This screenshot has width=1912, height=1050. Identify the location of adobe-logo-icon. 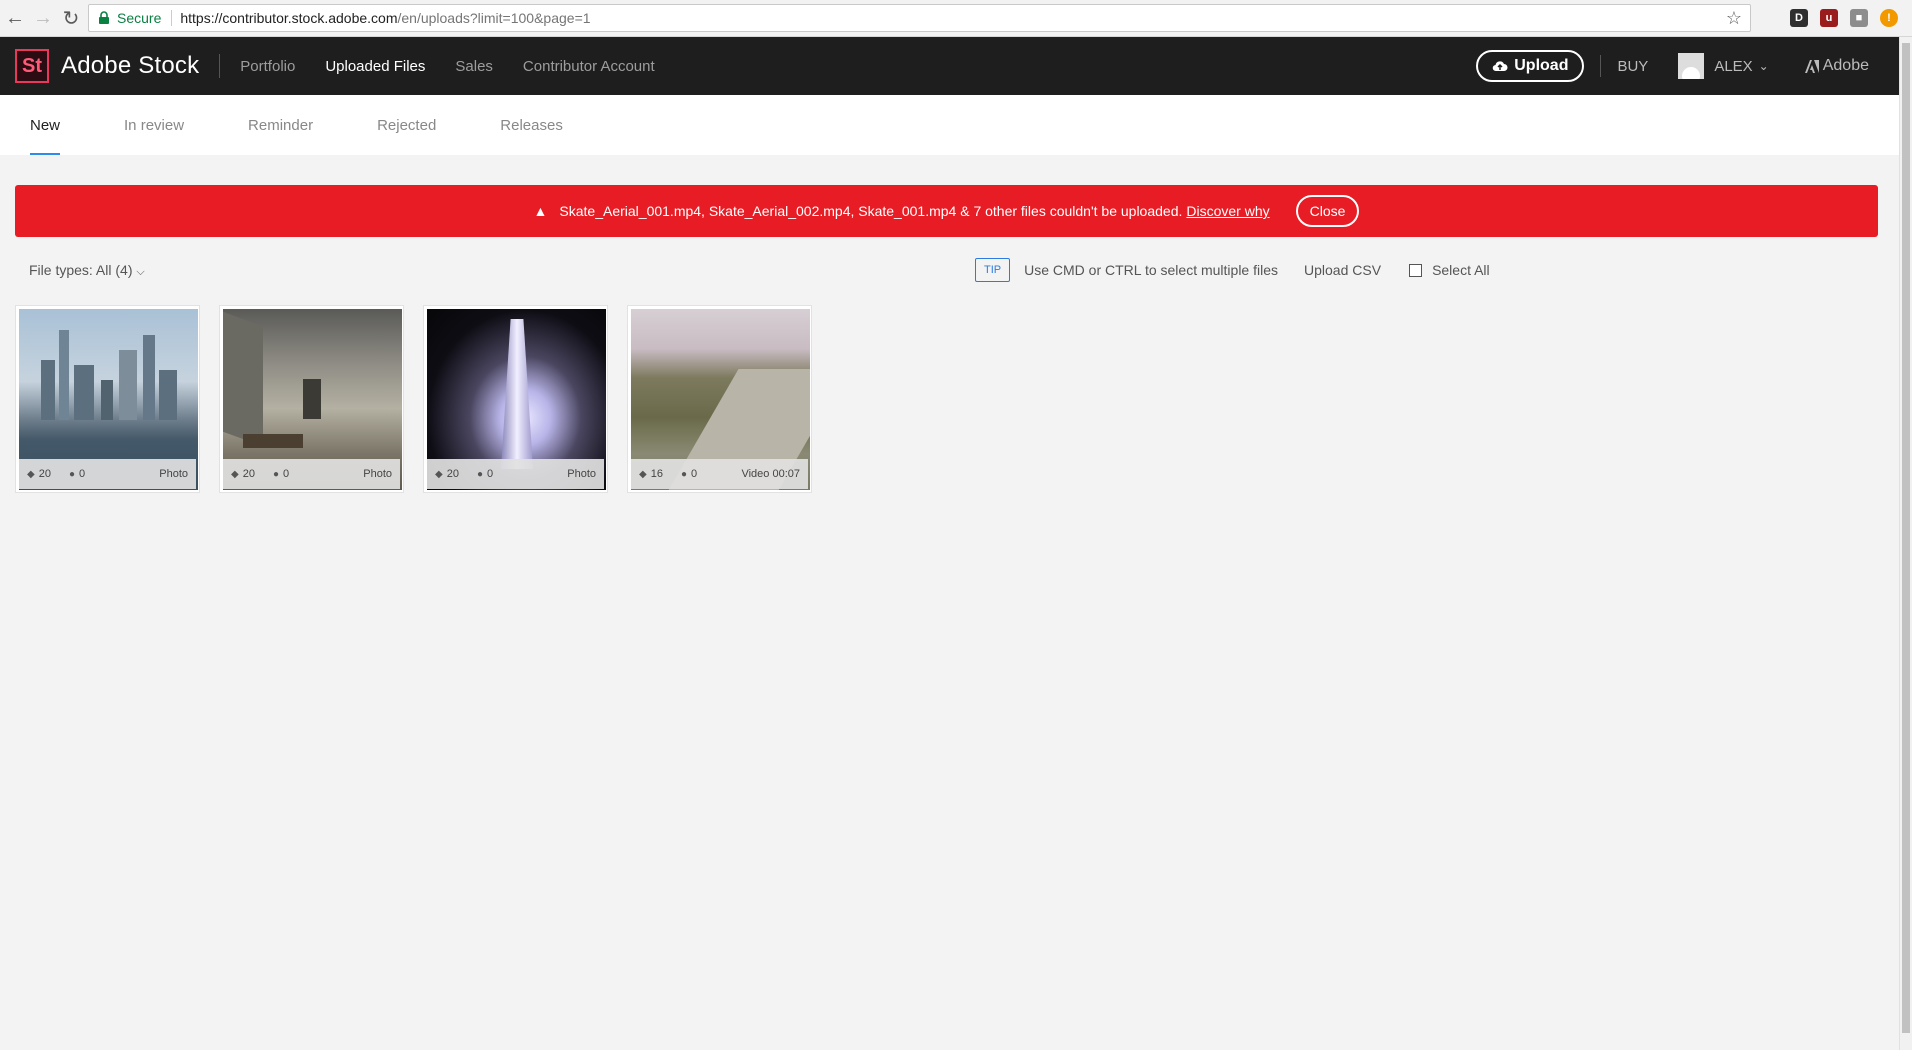
(1811, 66).